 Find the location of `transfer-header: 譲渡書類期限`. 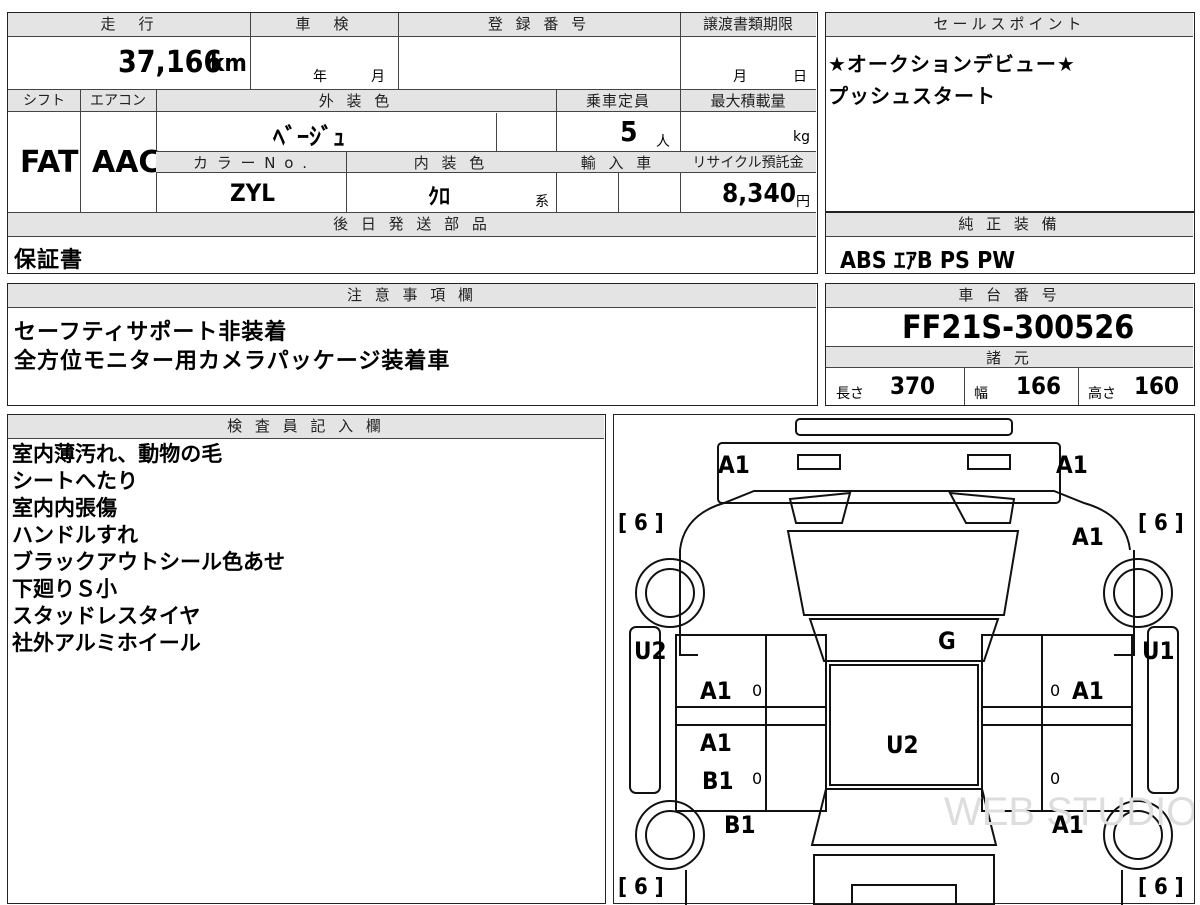

transfer-header: 譲渡書類期限 is located at coordinates (748, 25).